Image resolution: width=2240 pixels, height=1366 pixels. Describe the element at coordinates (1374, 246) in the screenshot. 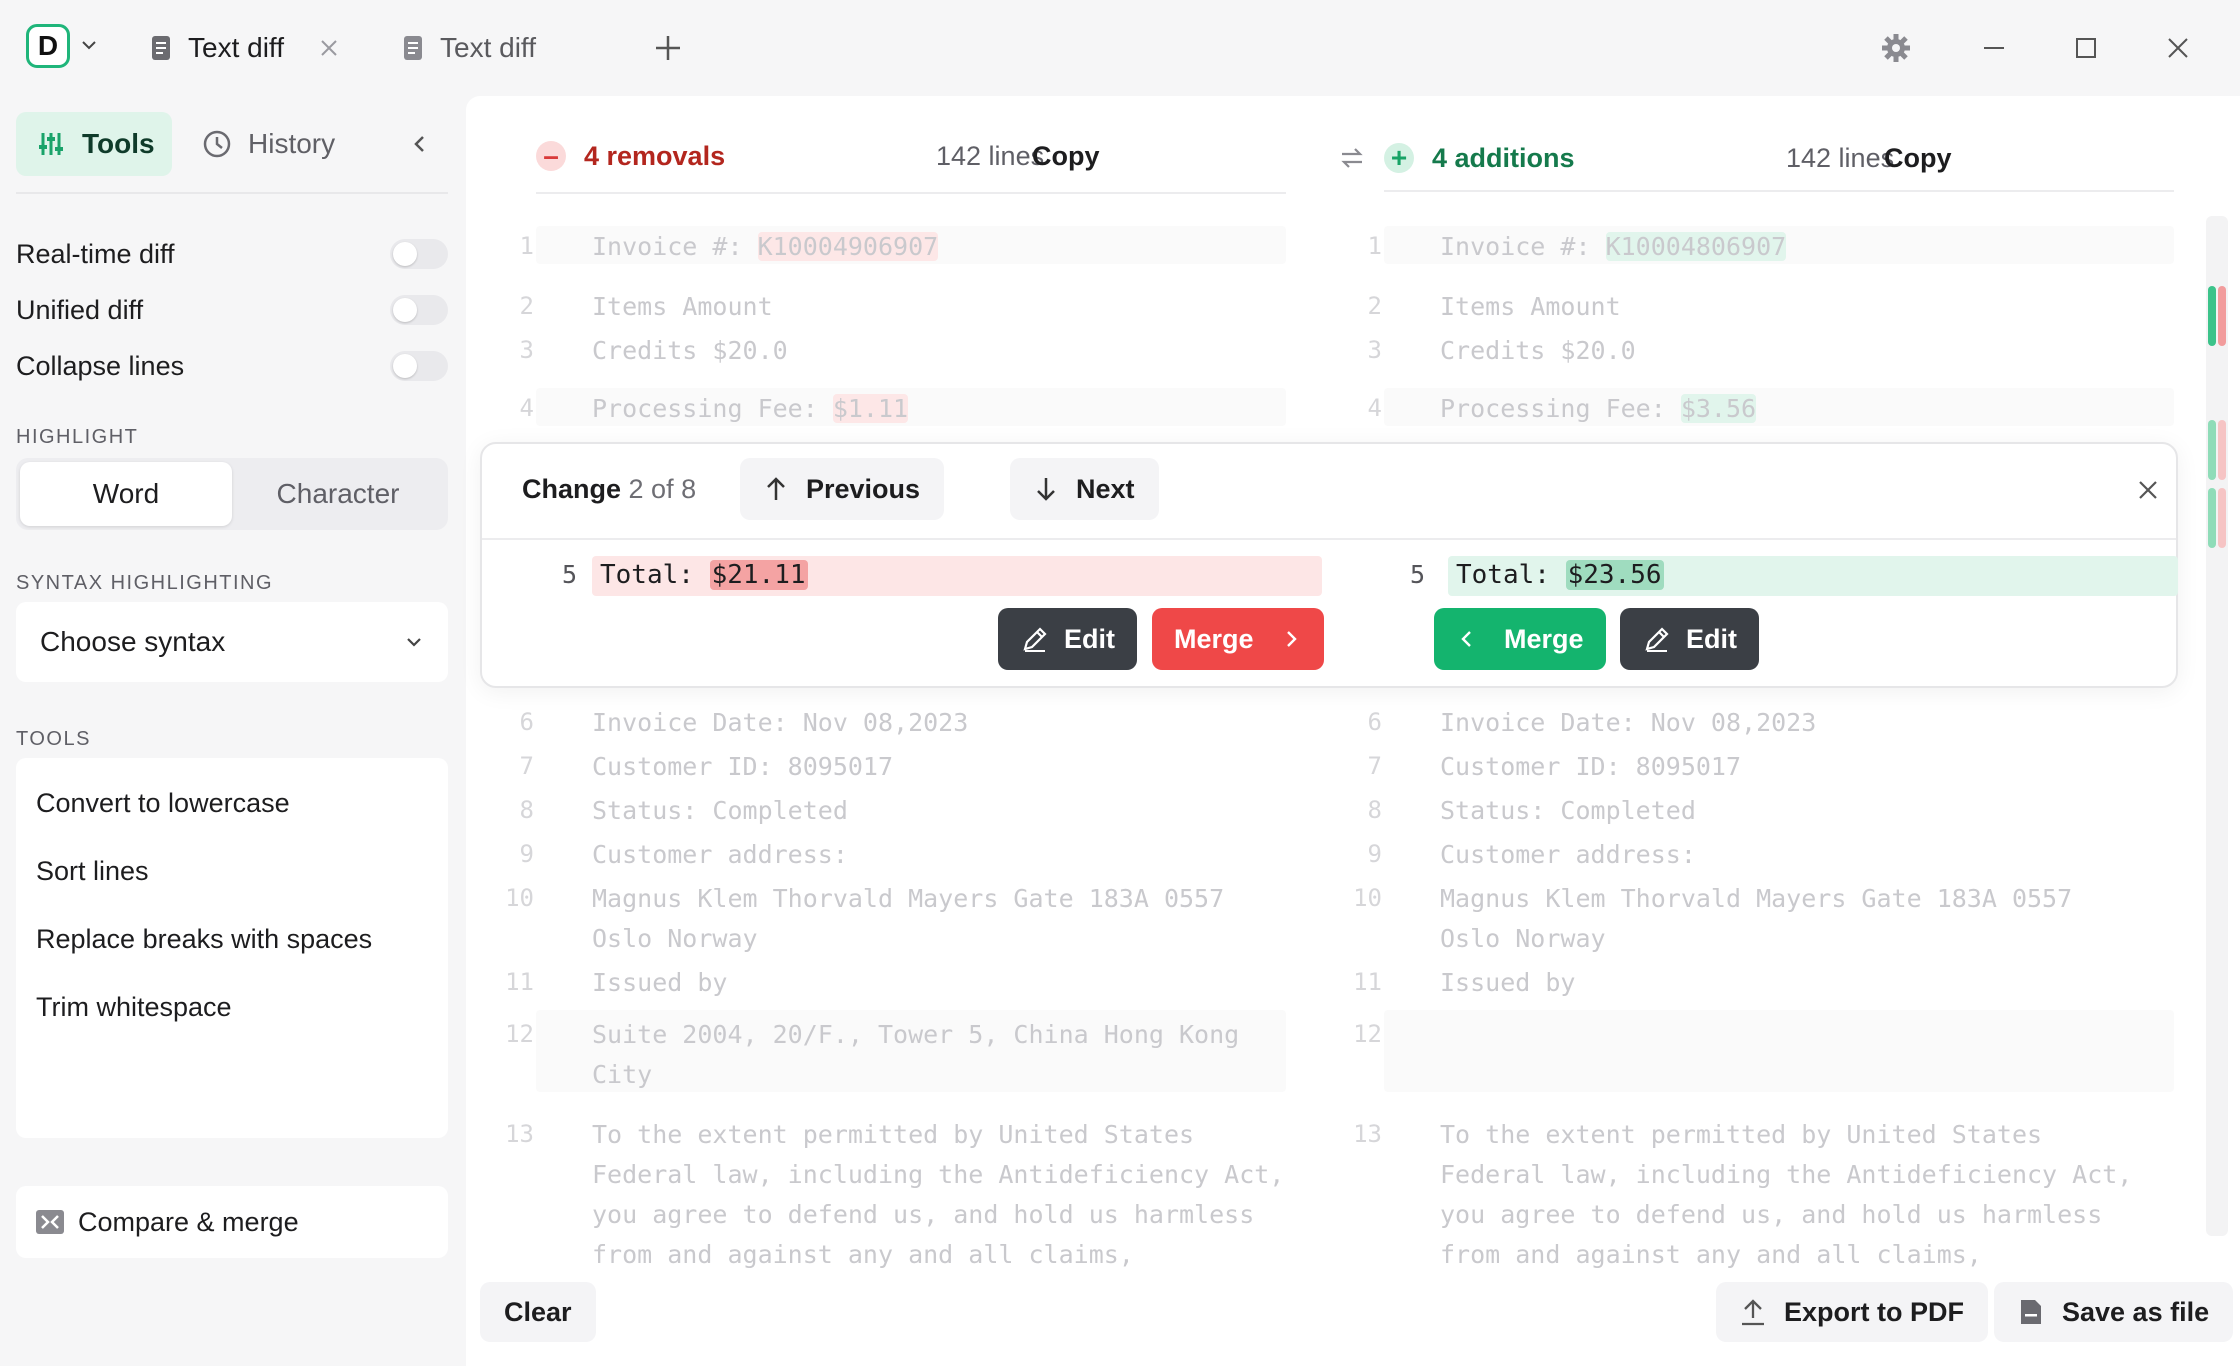

I see `line-number: 1` at that location.